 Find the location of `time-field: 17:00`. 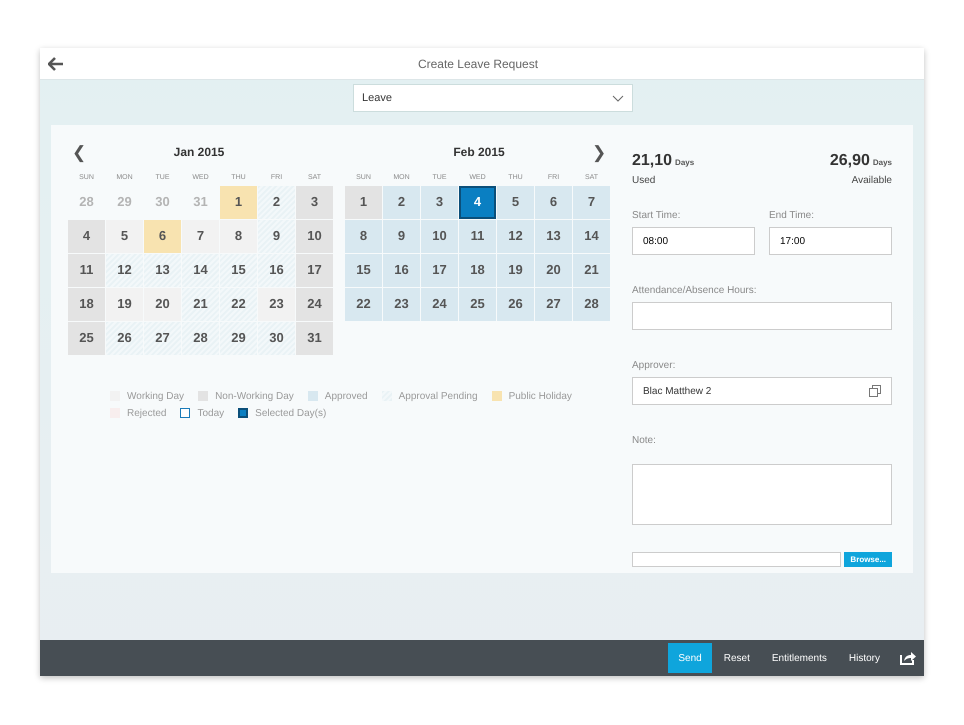

time-field: 17:00 is located at coordinates (830, 241).